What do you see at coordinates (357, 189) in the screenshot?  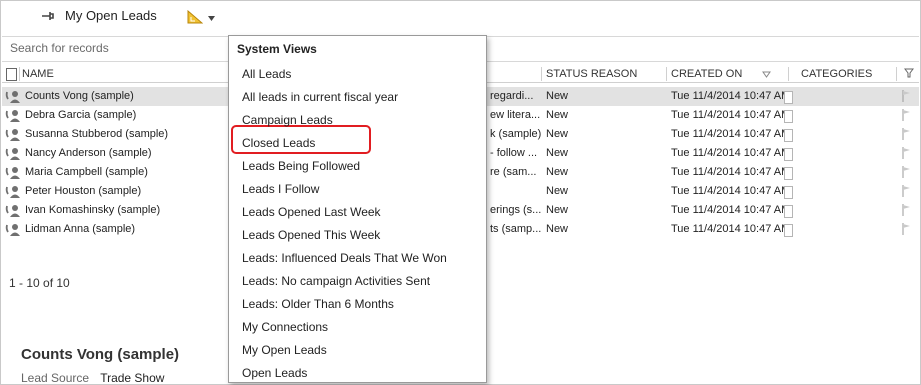 I see `dropdown-item: Leads I Follow` at bounding box center [357, 189].